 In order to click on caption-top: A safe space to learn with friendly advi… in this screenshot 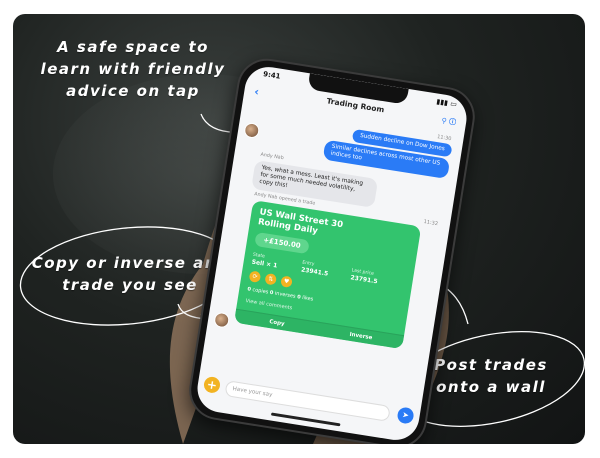, I will do `click(133, 69)`.